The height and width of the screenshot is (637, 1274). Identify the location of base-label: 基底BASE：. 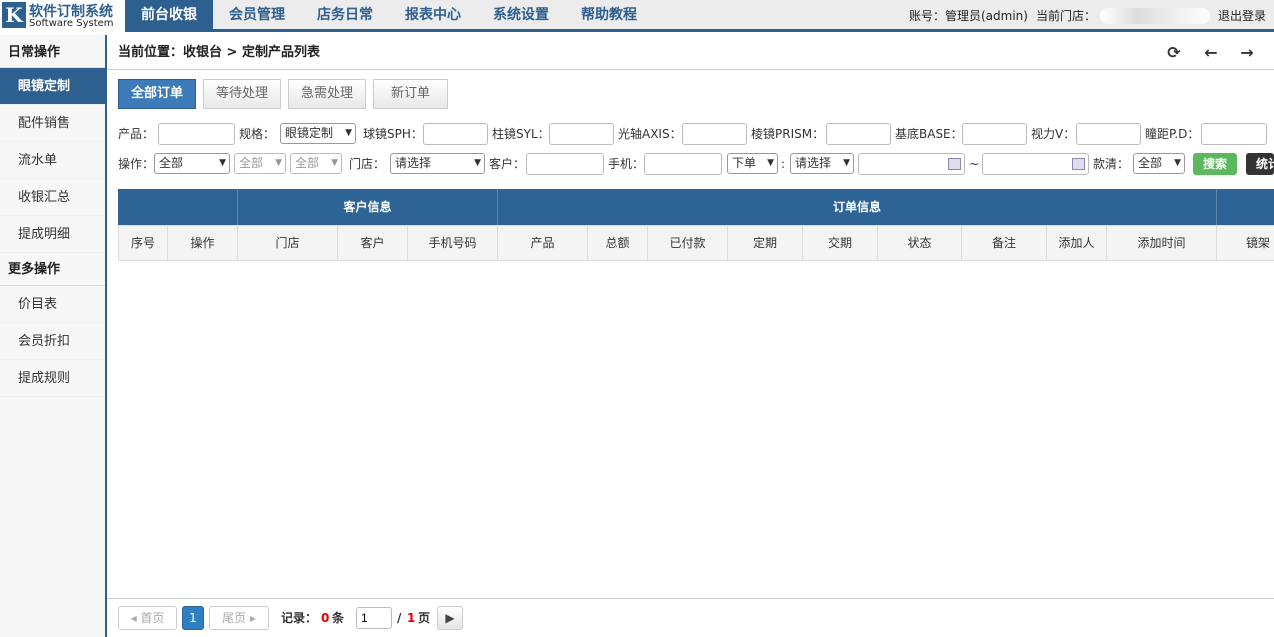
(929, 134).